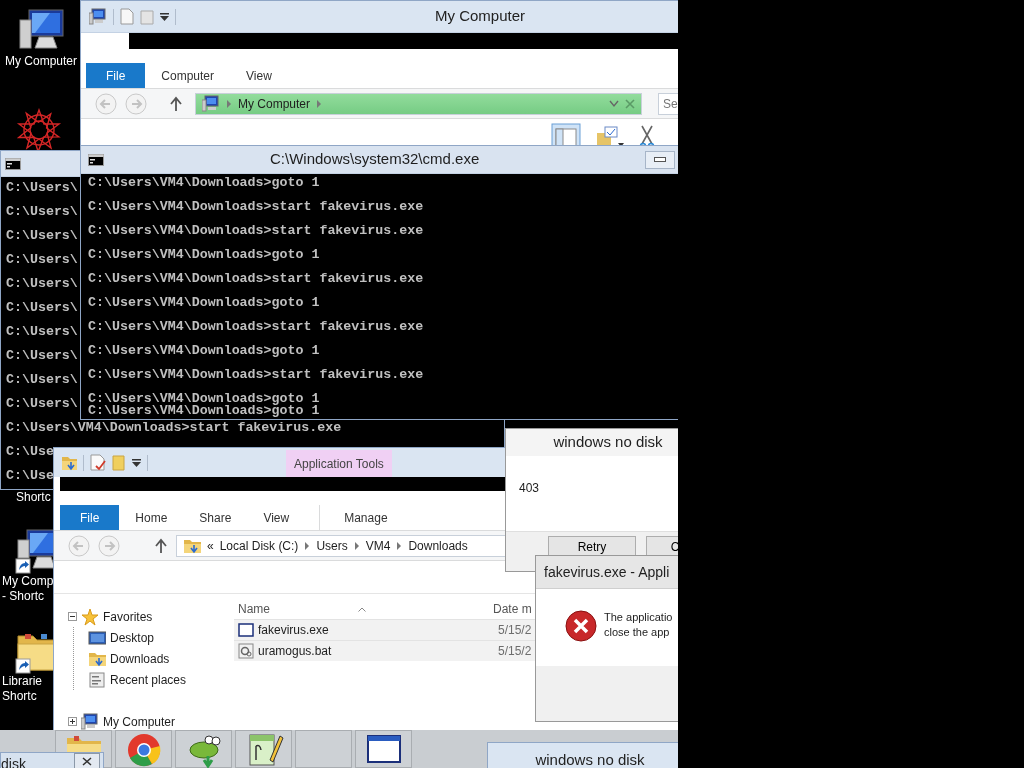  What do you see at coordinates (566, 134) in the screenshot?
I see `layout-icon` at bounding box center [566, 134].